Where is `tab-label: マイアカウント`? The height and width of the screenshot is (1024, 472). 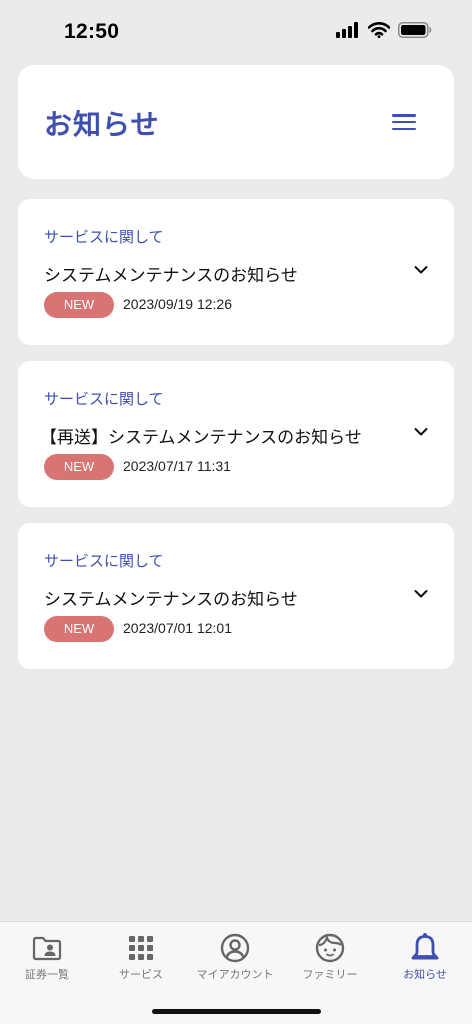 tab-label: マイアカウント is located at coordinates (235, 974).